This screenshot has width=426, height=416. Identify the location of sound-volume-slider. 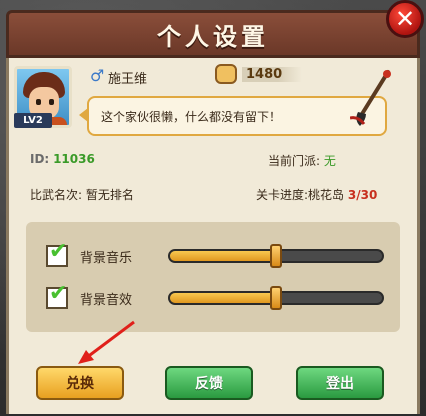
(276, 298).